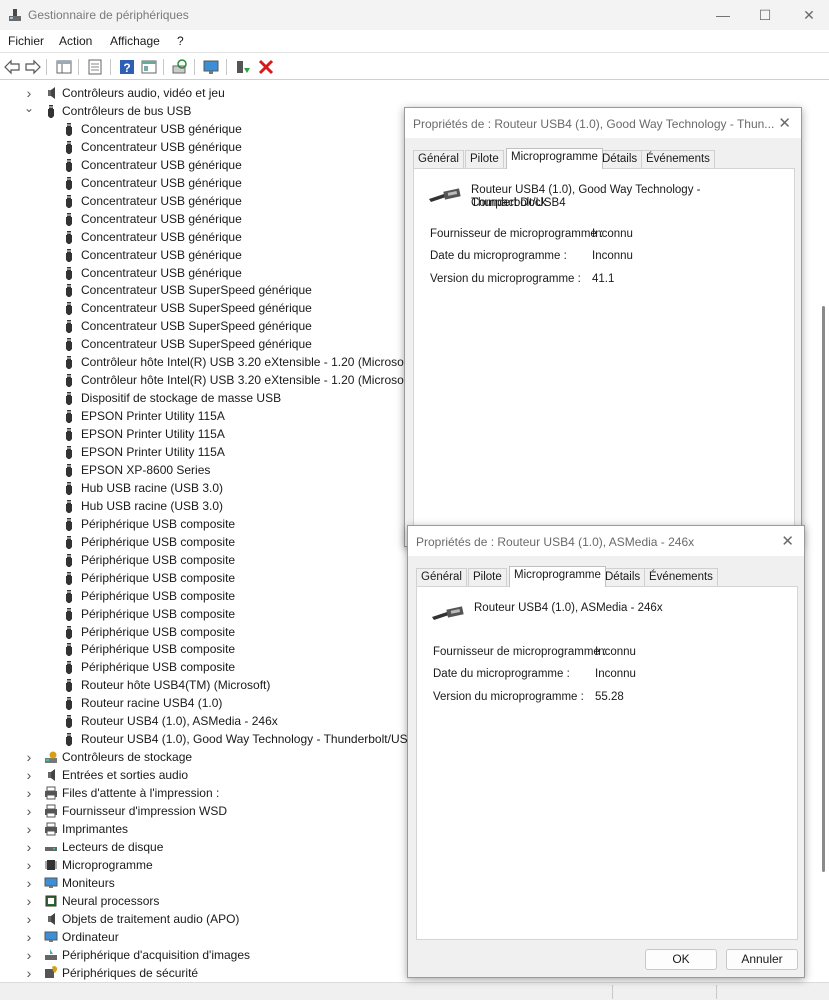 This screenshot has height=1000, width=829. Describe the element at coordinates (33, 67) in the screenshot. I see `forward-icon` at that location.